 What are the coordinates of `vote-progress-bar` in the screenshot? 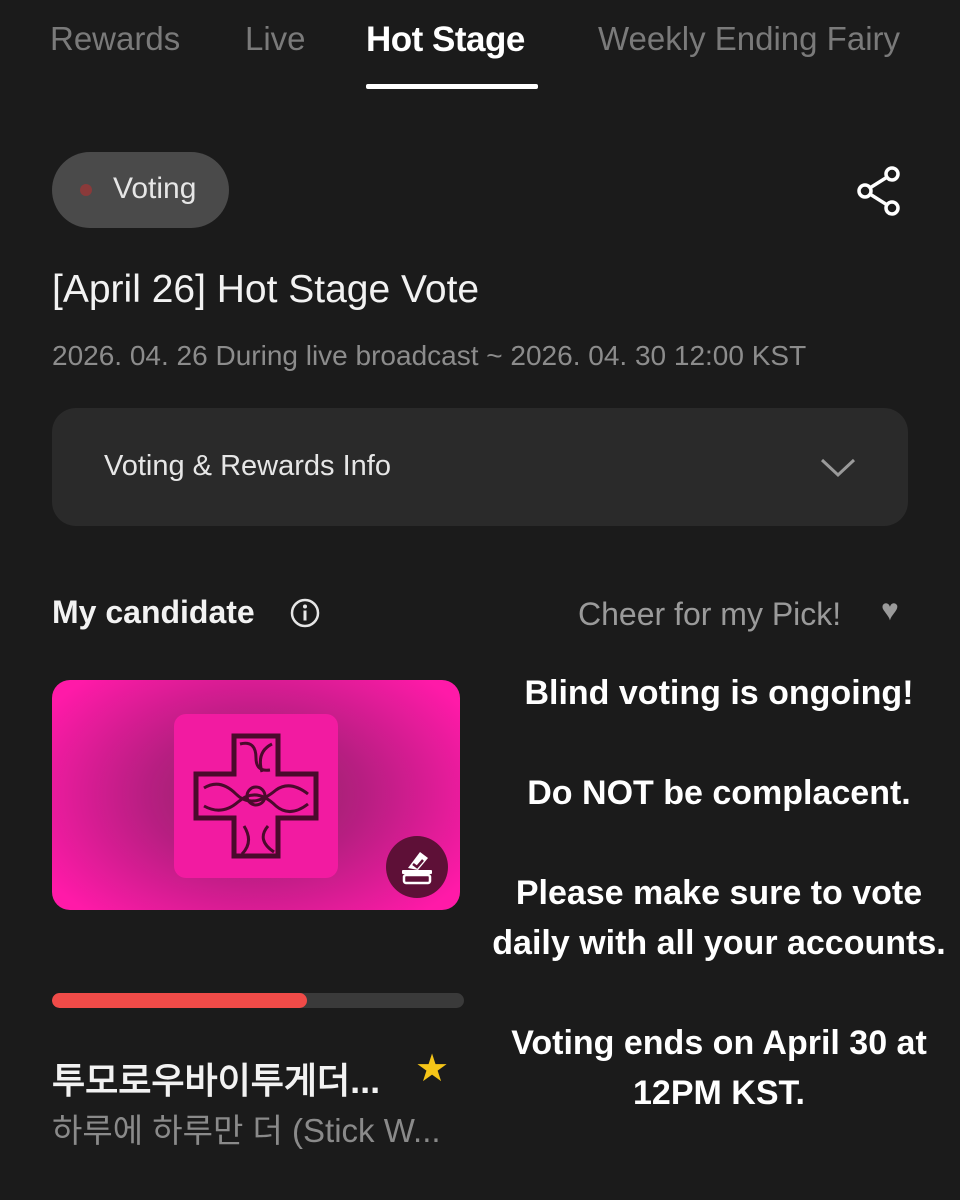 It's located at (258, 1000).